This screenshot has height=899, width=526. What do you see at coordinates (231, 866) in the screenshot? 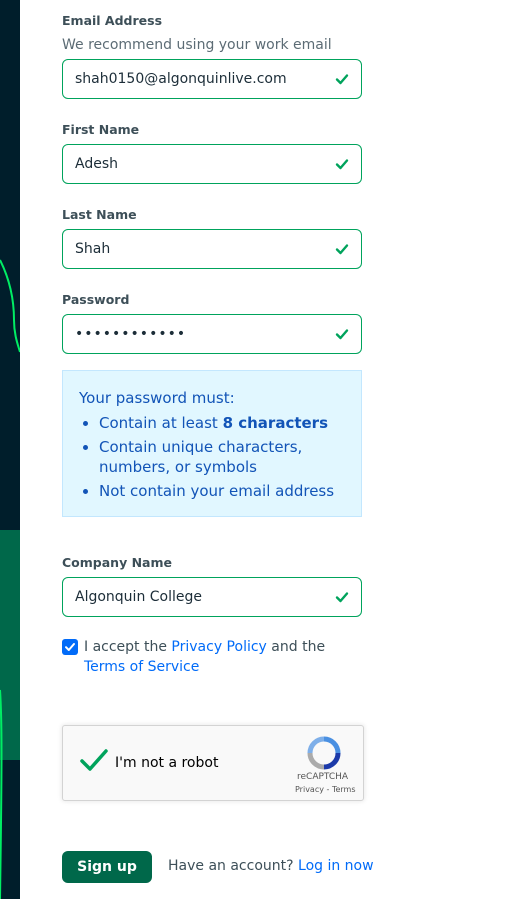
I see `have-account-text: Have an account?` at bounding box center [231, 866].